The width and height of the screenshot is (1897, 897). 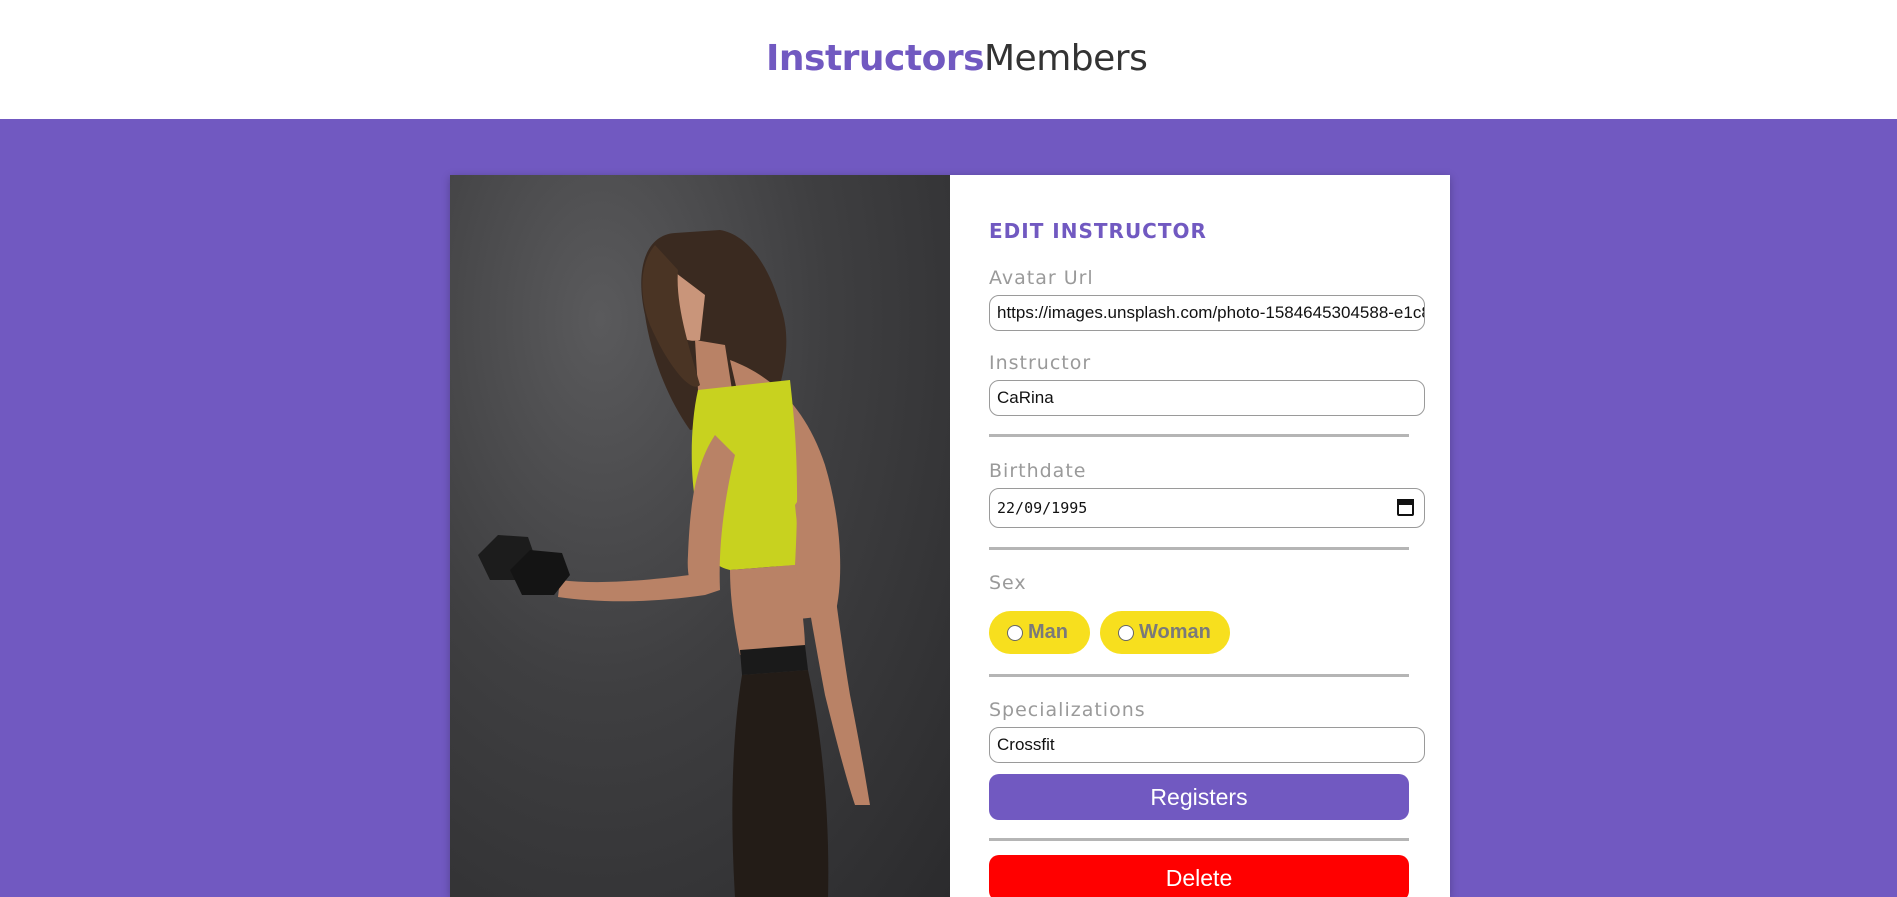 I want to click on specializations-input: Crossfit, so click(x=1207, y=745).